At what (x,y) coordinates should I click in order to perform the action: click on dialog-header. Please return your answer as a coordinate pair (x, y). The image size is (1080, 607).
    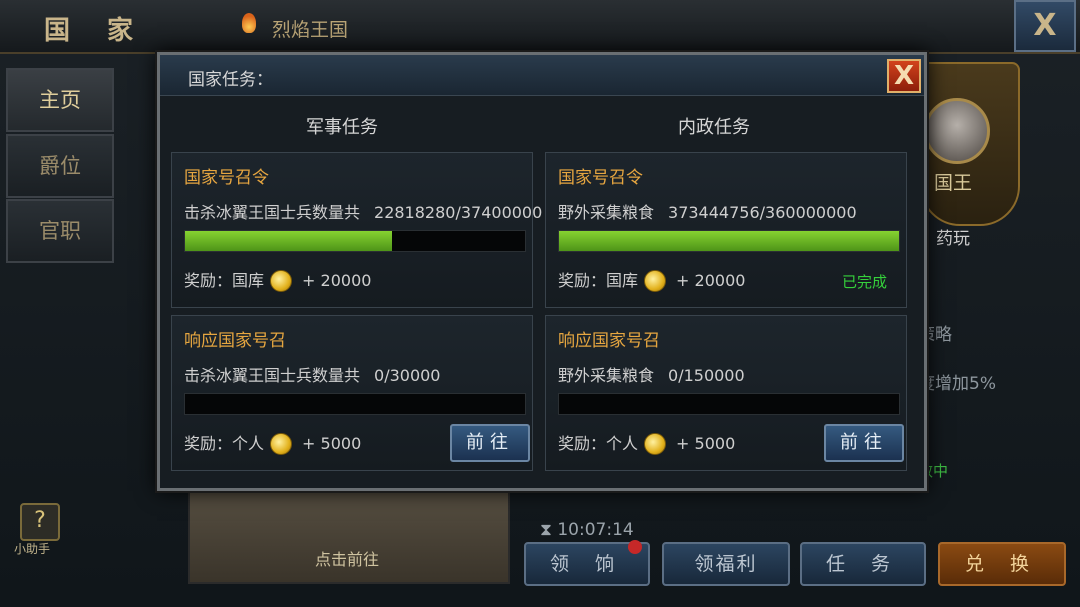
    Looking at the image, I should click on (542, 75).